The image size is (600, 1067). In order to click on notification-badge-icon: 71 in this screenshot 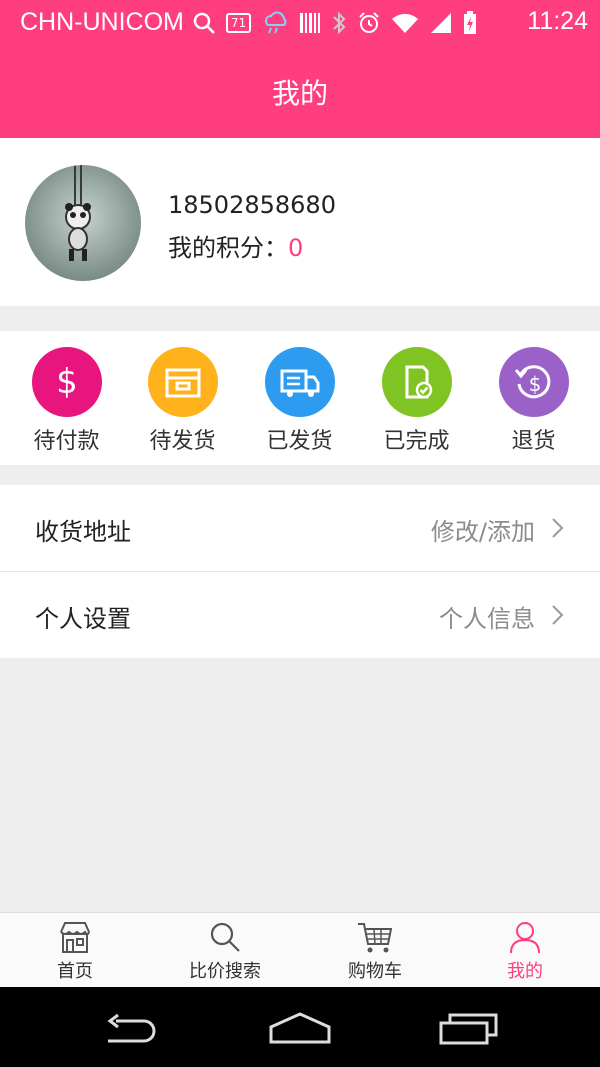, I will do `click(238, 22)`.